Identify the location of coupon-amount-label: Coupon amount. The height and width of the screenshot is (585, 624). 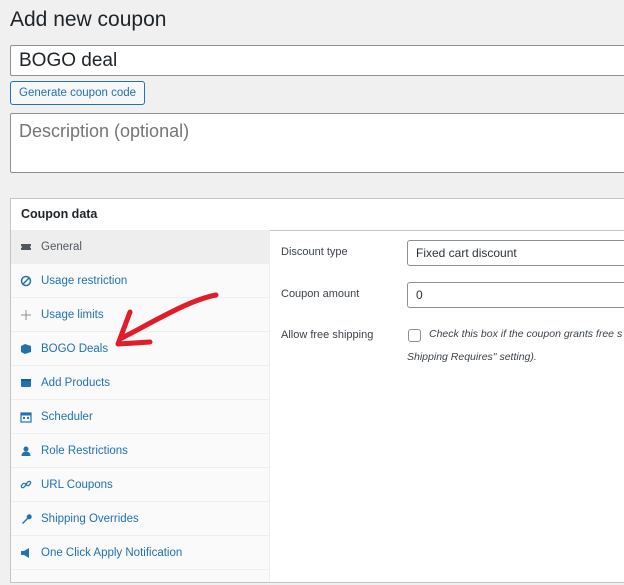
(320, 294).